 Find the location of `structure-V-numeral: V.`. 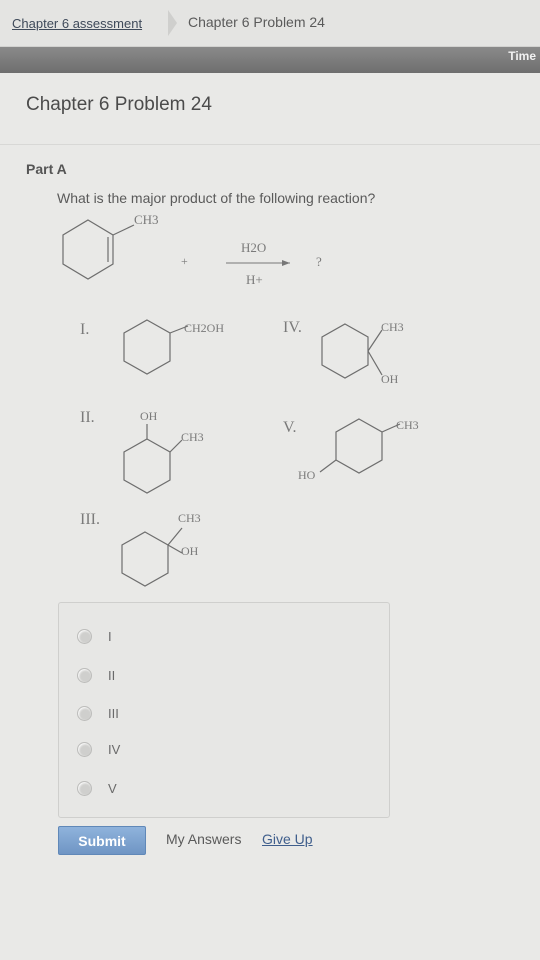

structure-V-numeral: V. is located at coordinates (290, 427).